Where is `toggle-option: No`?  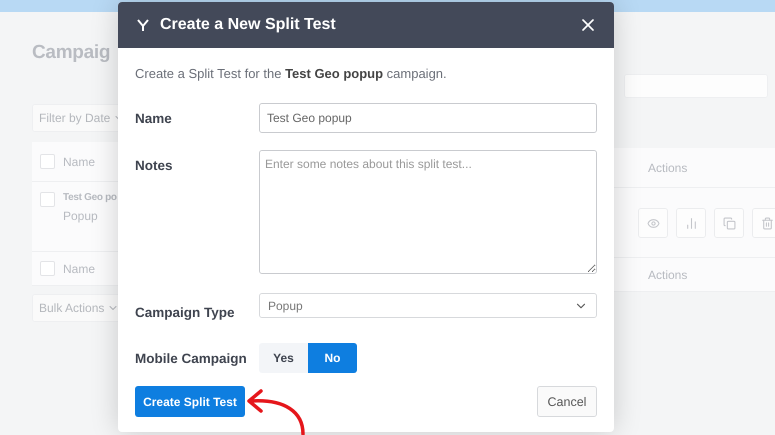
toggle-option: No is located at coordinates (332, 358).